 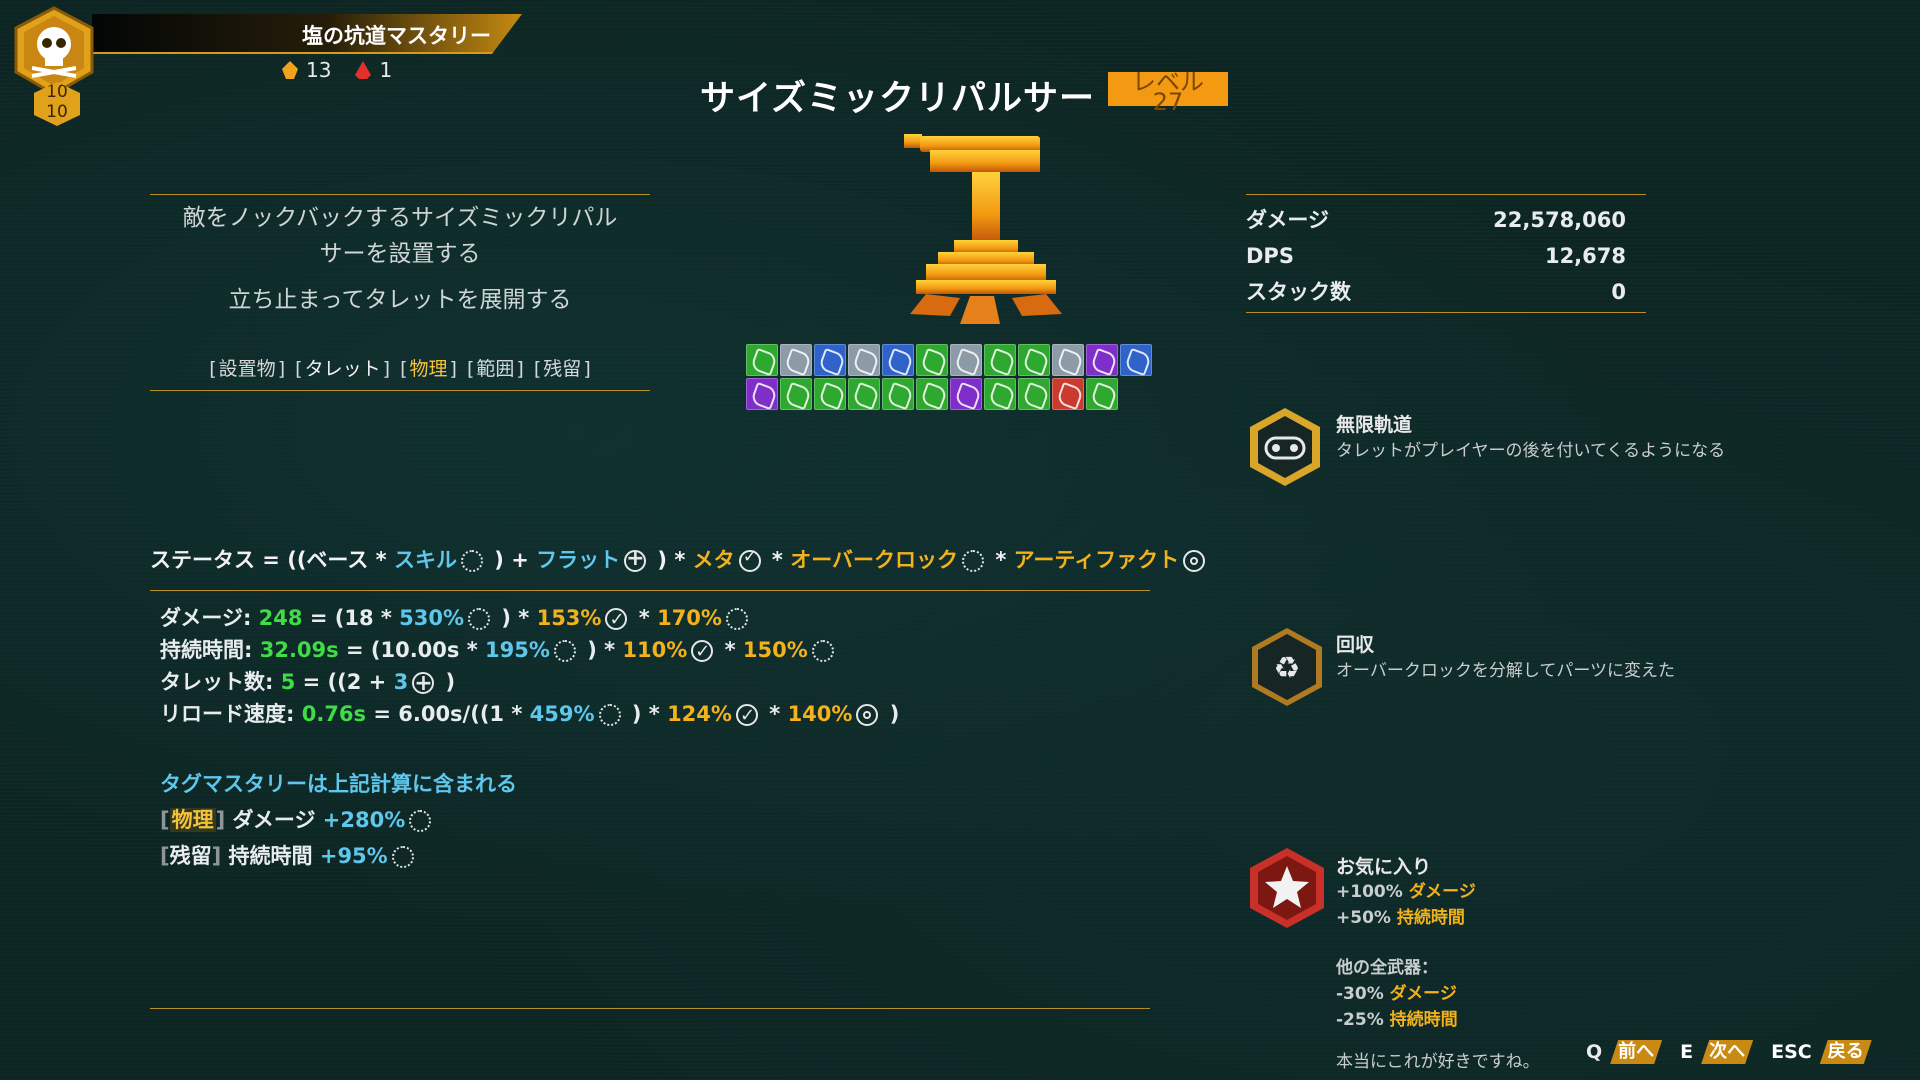 I want to click on formula-overclock: オーバークロック, so click(x=874, y=560).